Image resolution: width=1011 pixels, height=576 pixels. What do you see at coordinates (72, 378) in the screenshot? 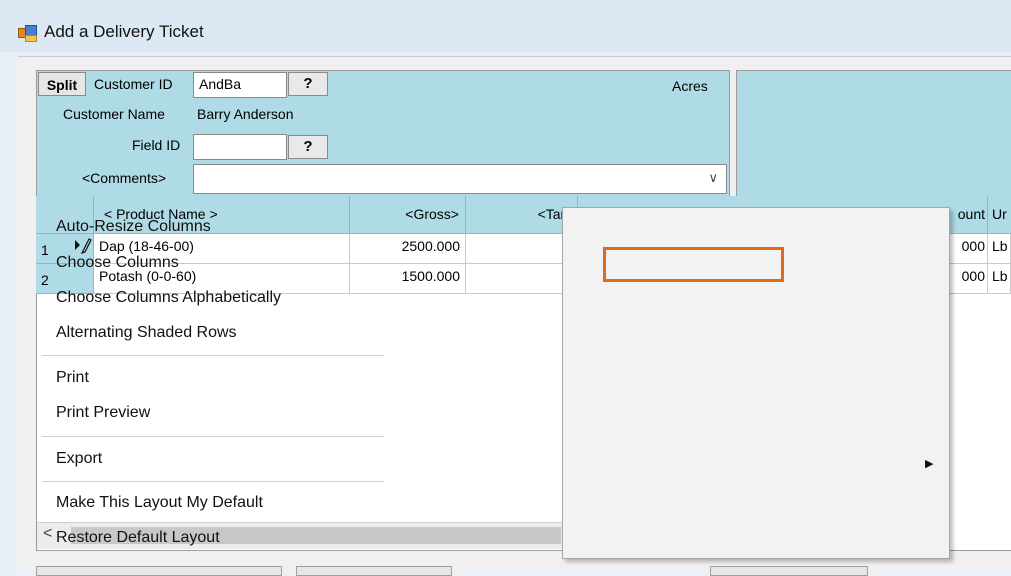
I see `menu-item-print: Print` at bounding box center [72, 378].